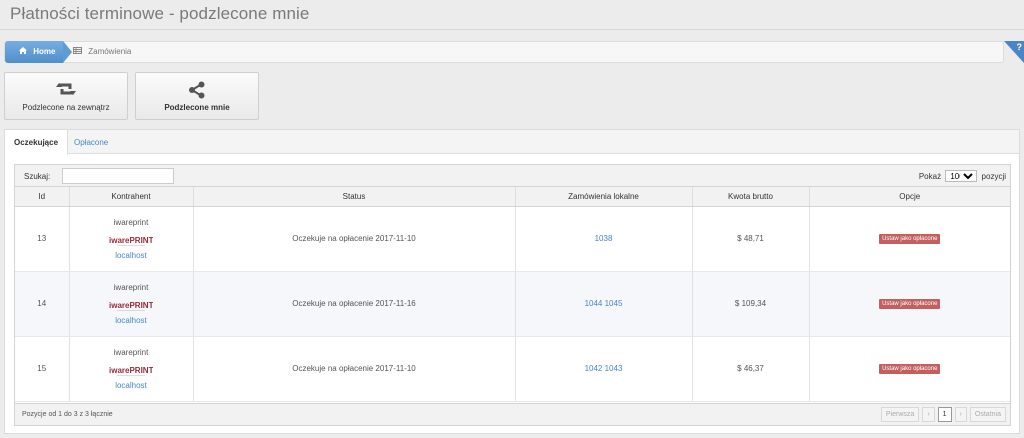  I want to click on row-id: 13, so click(42, 239).